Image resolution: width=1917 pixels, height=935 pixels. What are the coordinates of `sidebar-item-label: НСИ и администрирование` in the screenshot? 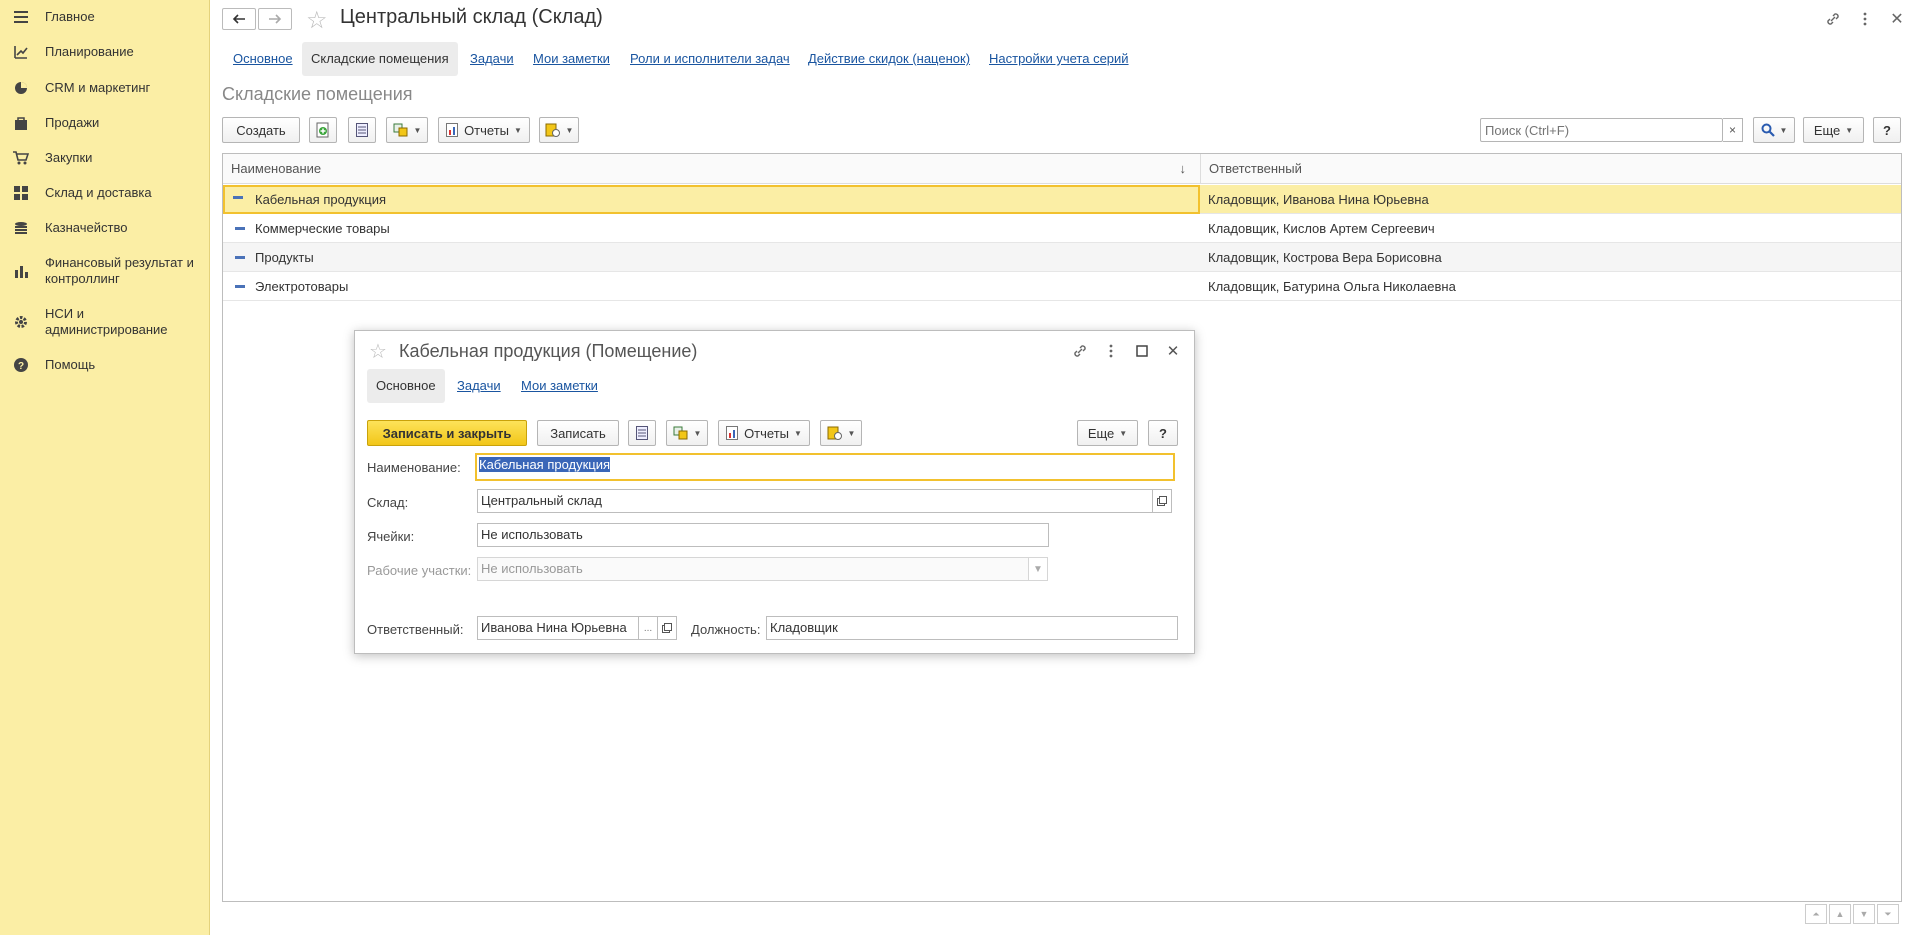 It's located at (106, 321).